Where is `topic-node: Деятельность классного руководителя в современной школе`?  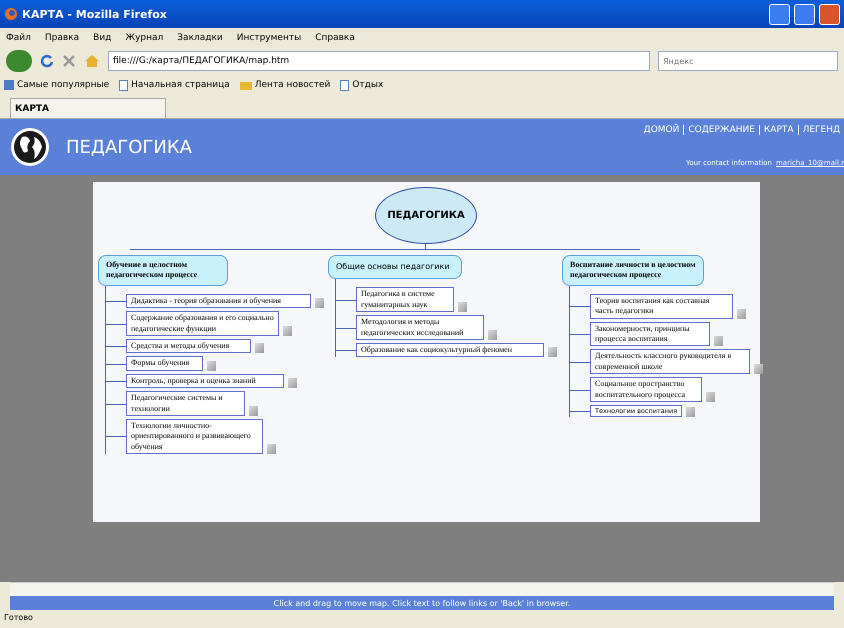
topic-node: Деятельность классного руководителя в современной школе is located at coordinates (670, 361).